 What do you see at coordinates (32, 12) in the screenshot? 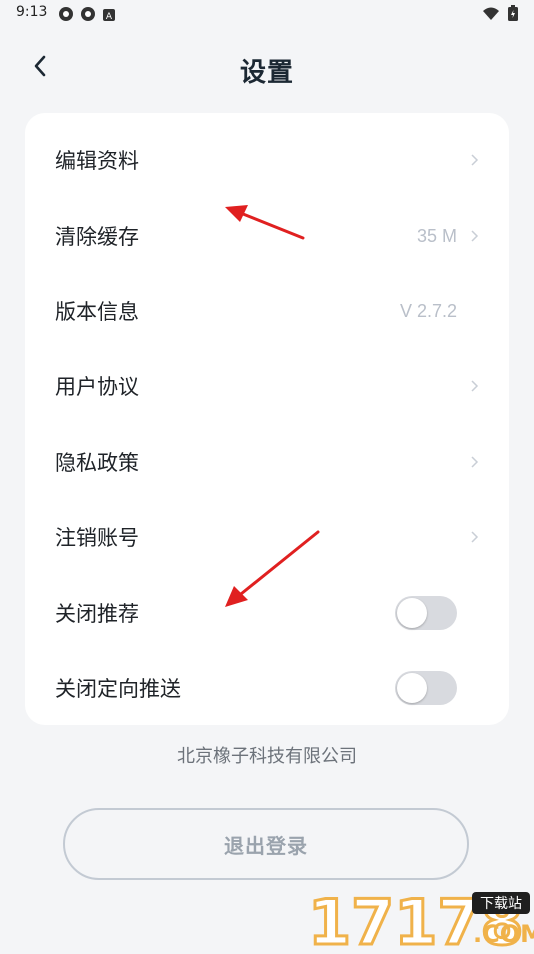
I see `status-time: 9:13` at bounding box center [32, 12].